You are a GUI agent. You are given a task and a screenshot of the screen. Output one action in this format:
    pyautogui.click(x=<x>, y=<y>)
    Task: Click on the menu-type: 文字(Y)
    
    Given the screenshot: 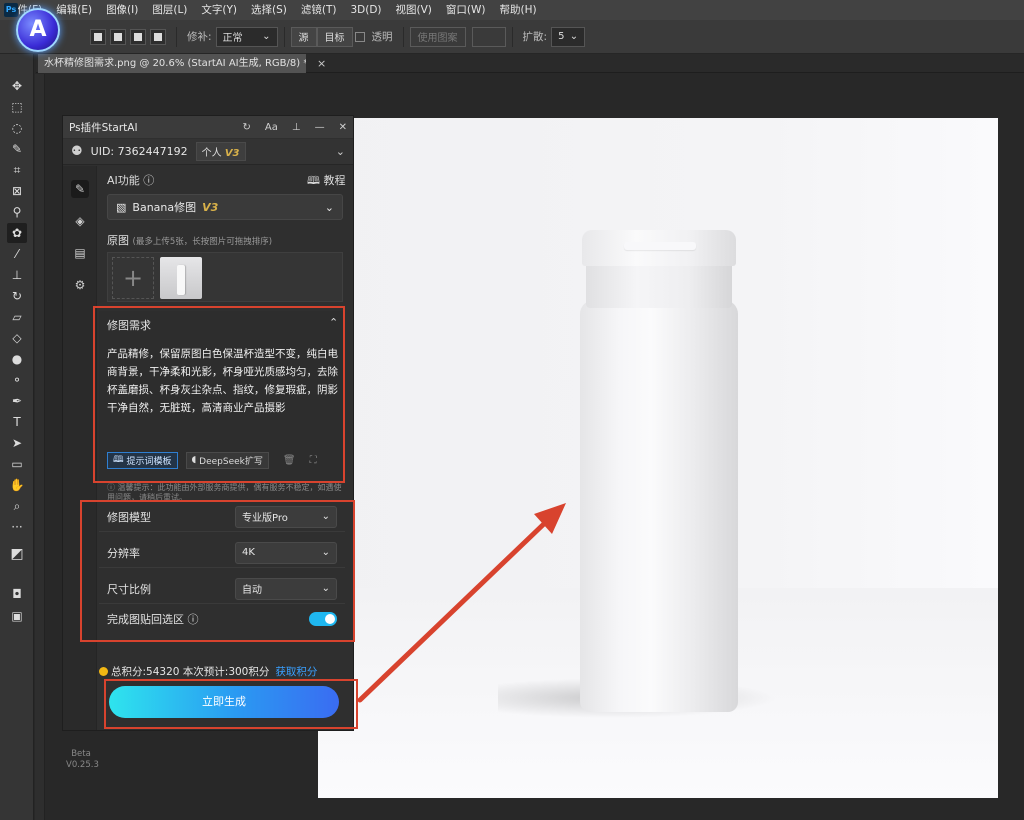 What is the action you would take?
    pyautogui.click(x=219, y=10)
    